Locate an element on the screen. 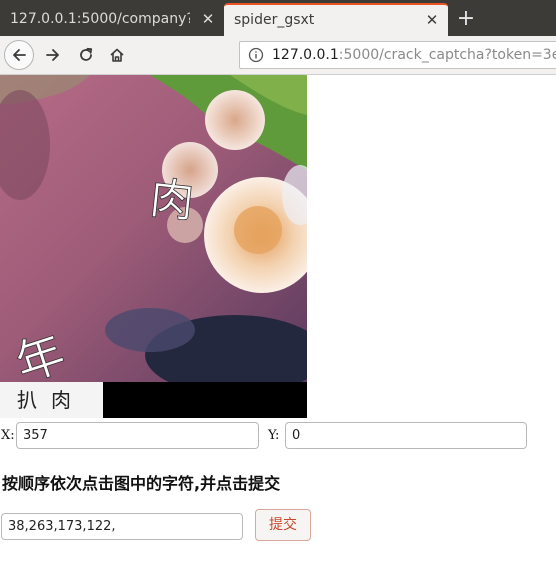  coordinate-row: X: 357 Y: 0 is located at coordinates (278, 435).